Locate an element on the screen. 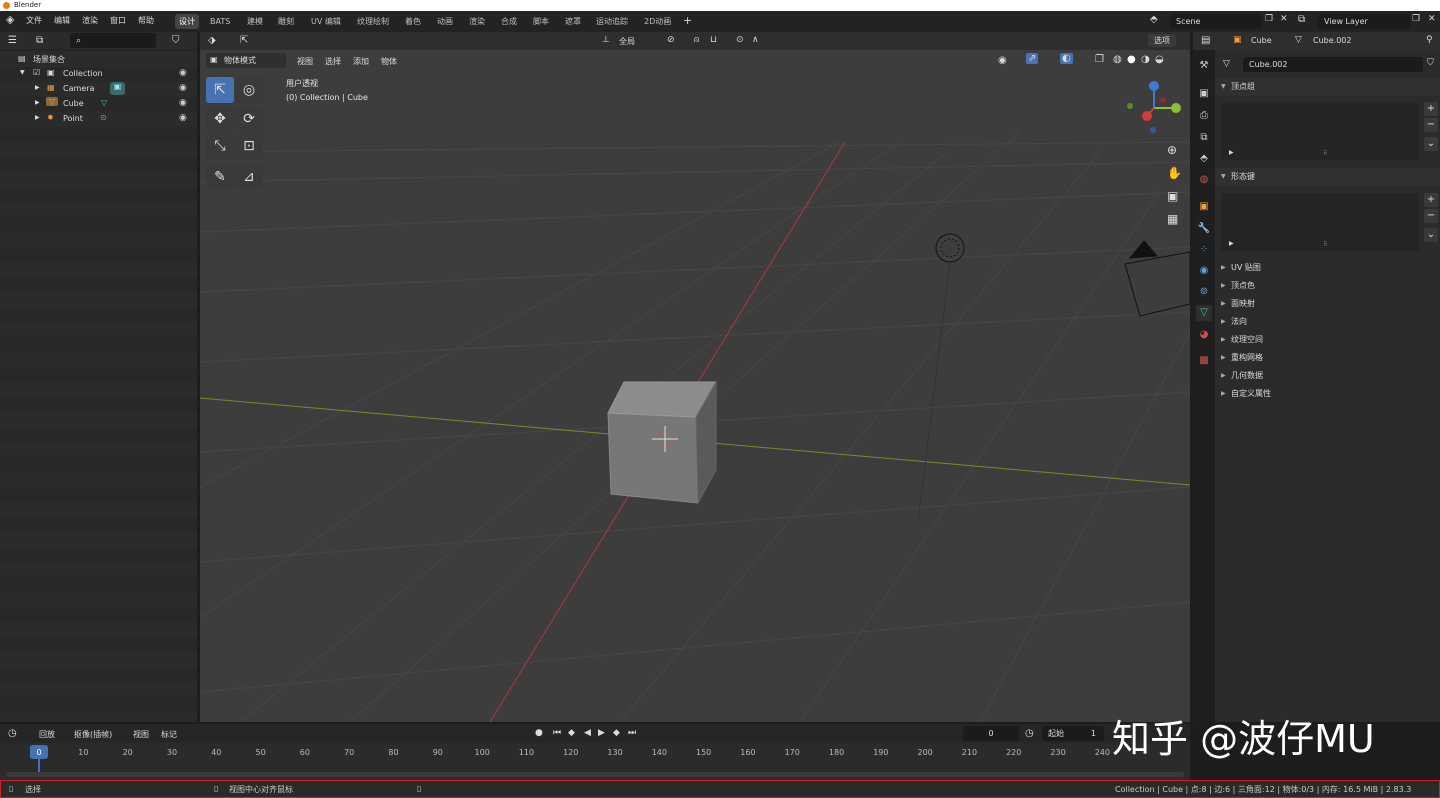 This screenshot has width=1440, height=798. menu-help: 帮助 is located at coordinates (146, 20).